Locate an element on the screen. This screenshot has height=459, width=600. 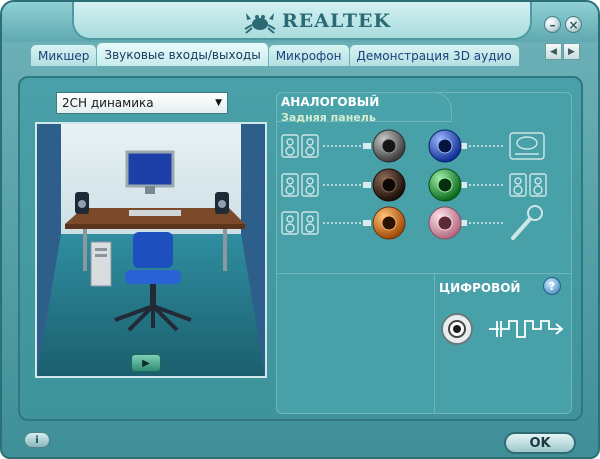
play-icon: ▶ is located at coordinates (146, 363).